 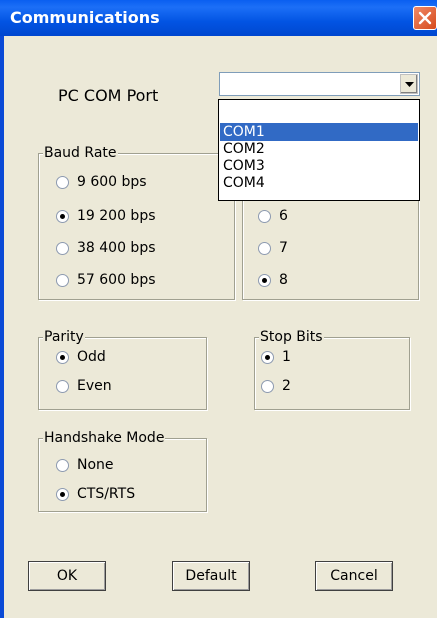 I want to click on handshake-none-label: None, so click(x=95, y=465).